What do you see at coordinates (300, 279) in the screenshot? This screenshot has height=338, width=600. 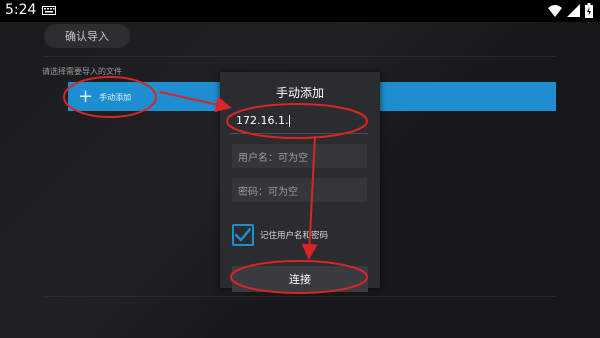 I see `connect-button: 连接` at bounding box center [300, 279].